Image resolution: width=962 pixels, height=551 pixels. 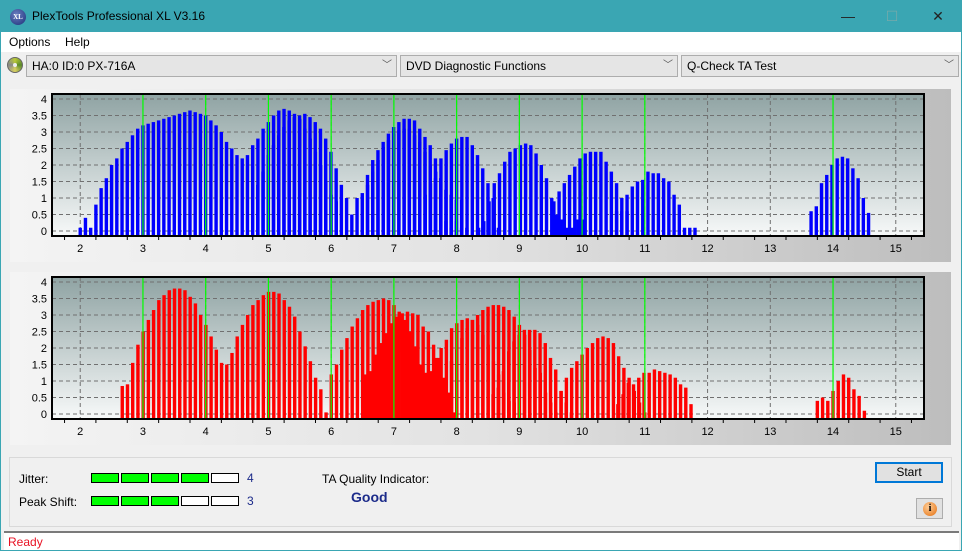 What do you see at coordinates (394, 432) in the screenshot?
I see `x-tick-label: 7` at bounding box center [394, 432].